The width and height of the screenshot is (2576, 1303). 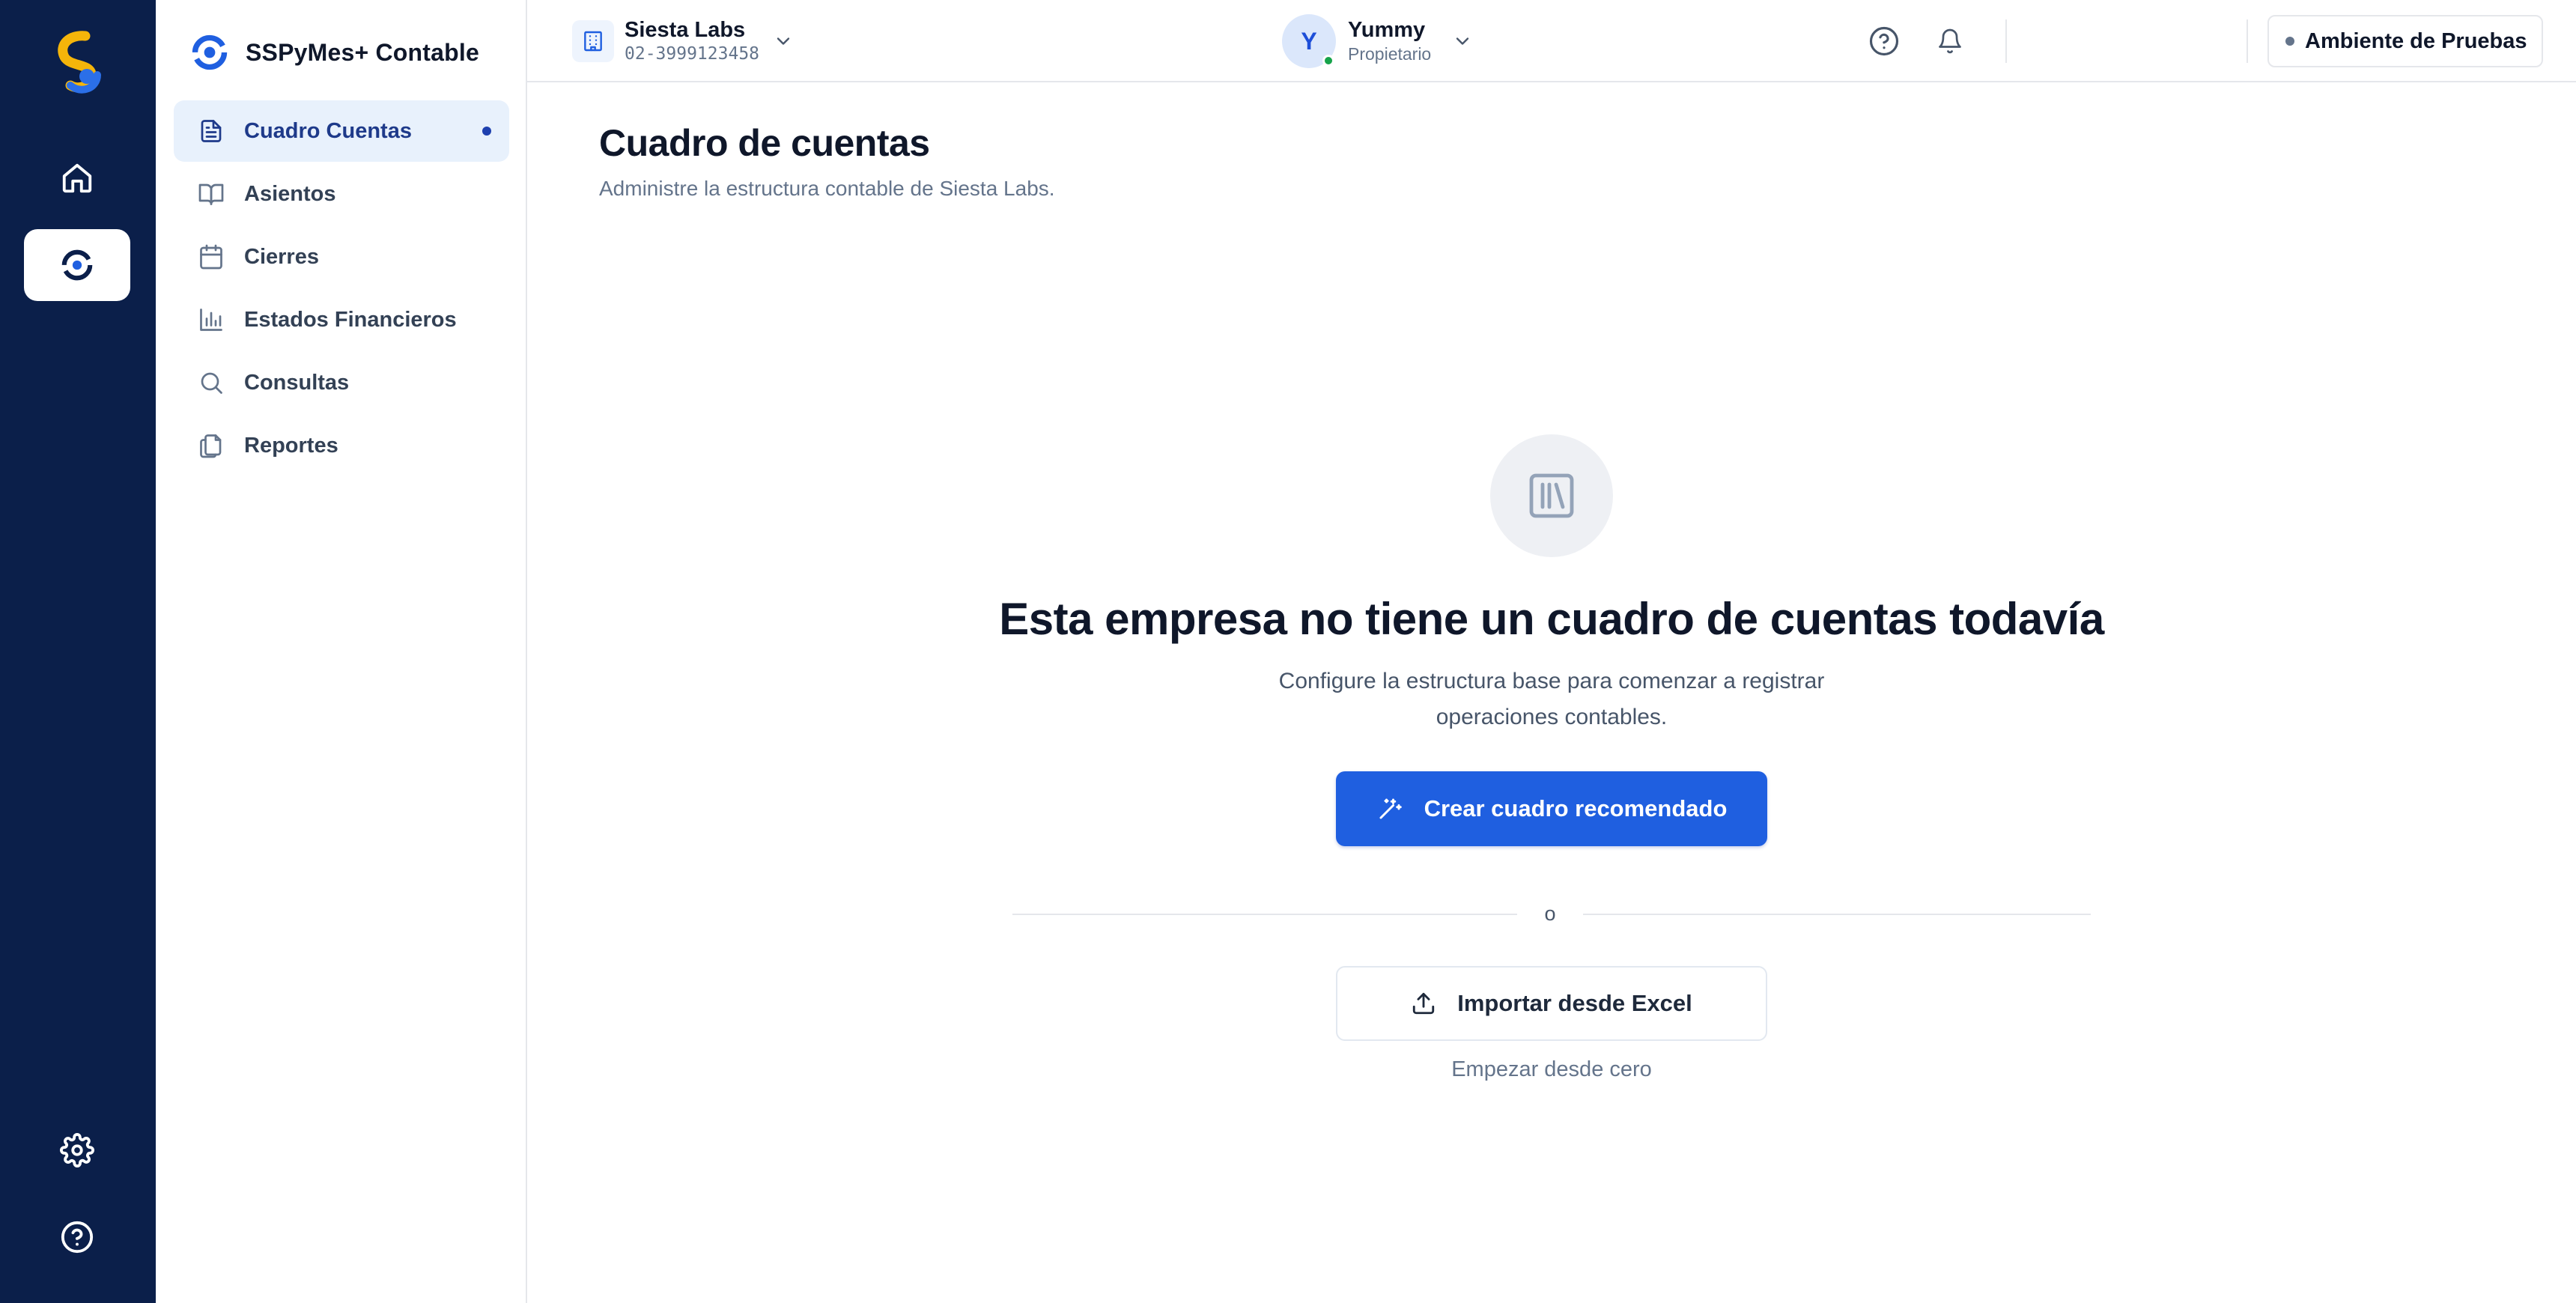 What do you see at coordinates (1551, 1069) in the screenshot?
I see `start-from-scratch-link: Empezar desde cero` at bounding box center [1551, 1069].